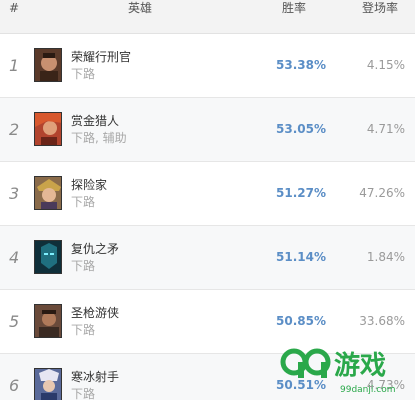  I want to click on column-header-pickrate: 登场率, so click(380, 8).